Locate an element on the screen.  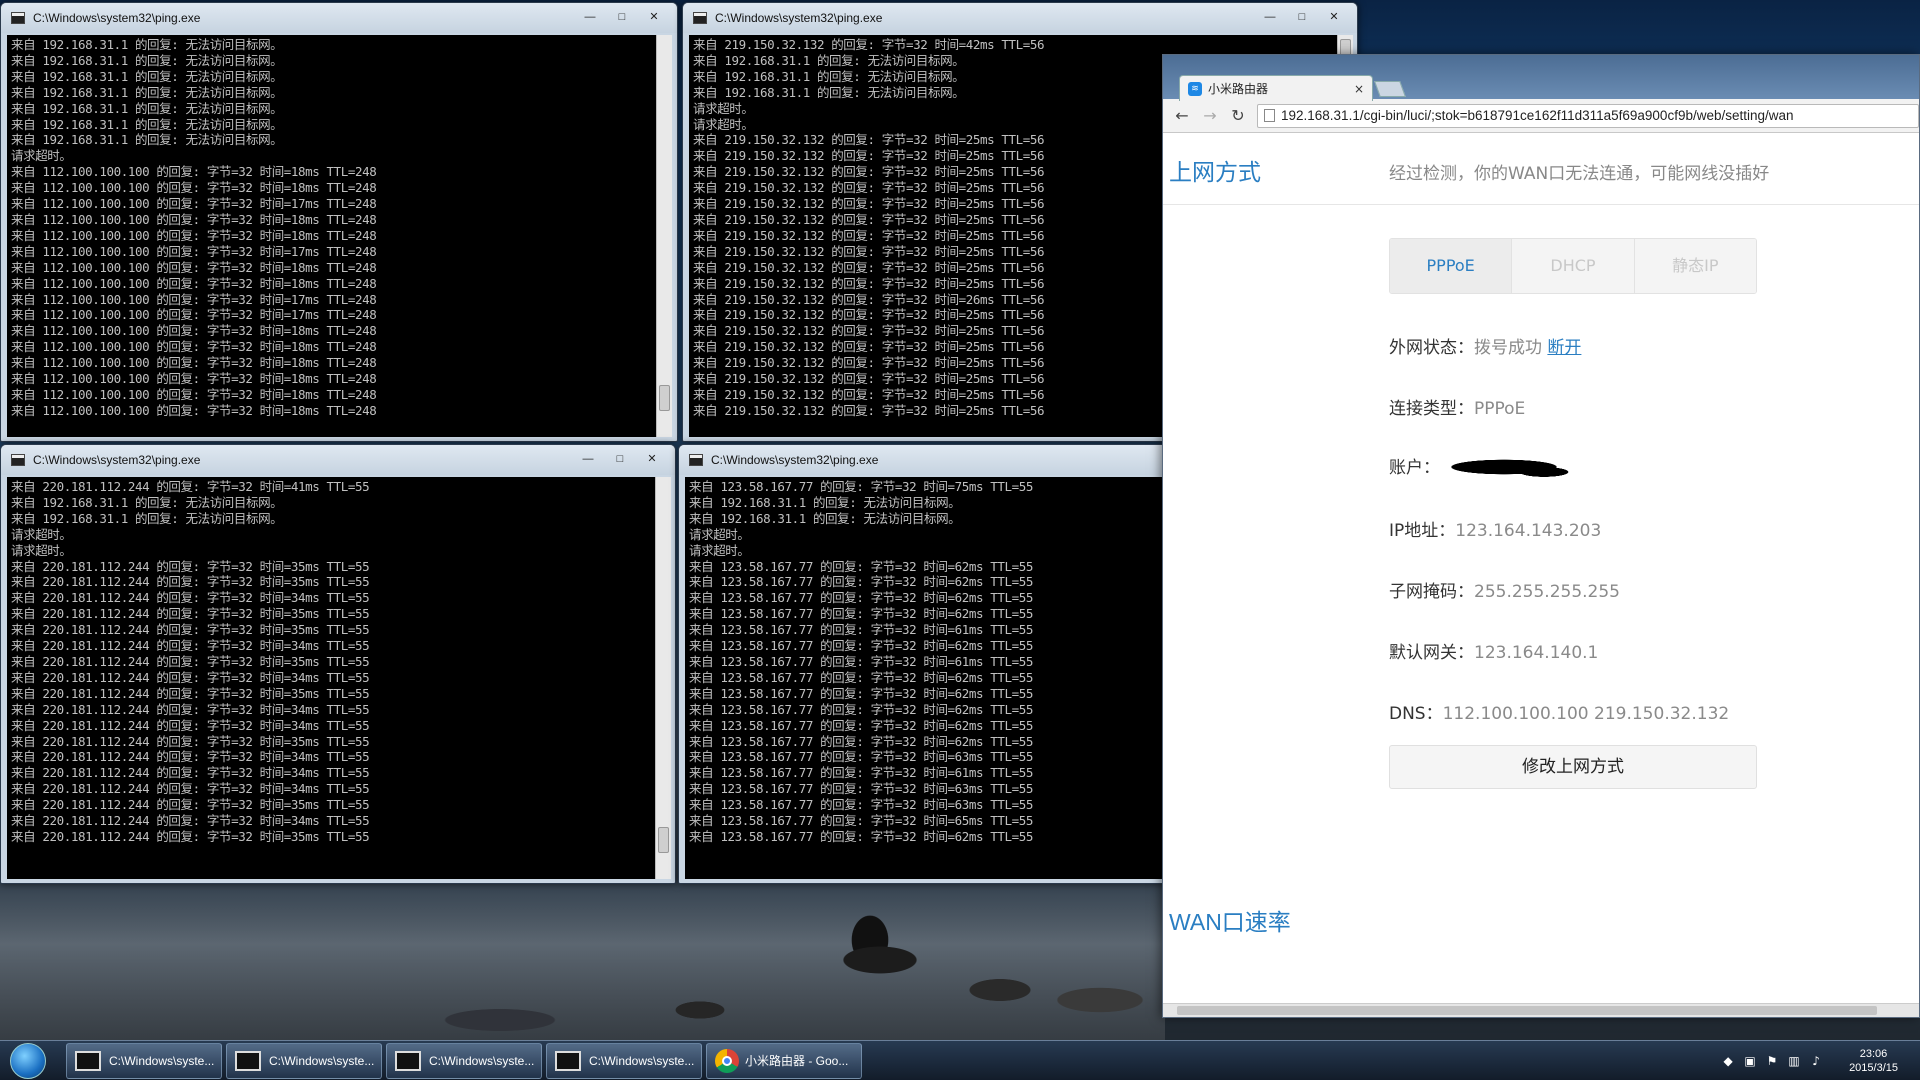
clock: 23:06 2015/3/15 is located at coordinates (1873, 1061).